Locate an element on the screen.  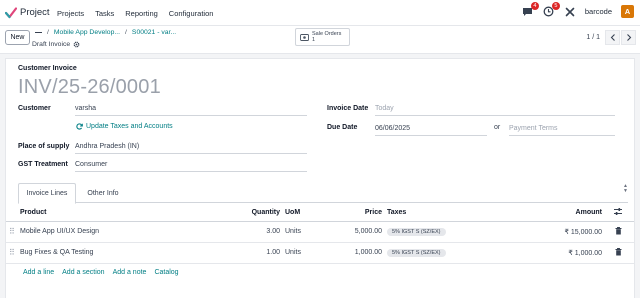
catalog-link: Catalog is located at coordinates (166, 272).